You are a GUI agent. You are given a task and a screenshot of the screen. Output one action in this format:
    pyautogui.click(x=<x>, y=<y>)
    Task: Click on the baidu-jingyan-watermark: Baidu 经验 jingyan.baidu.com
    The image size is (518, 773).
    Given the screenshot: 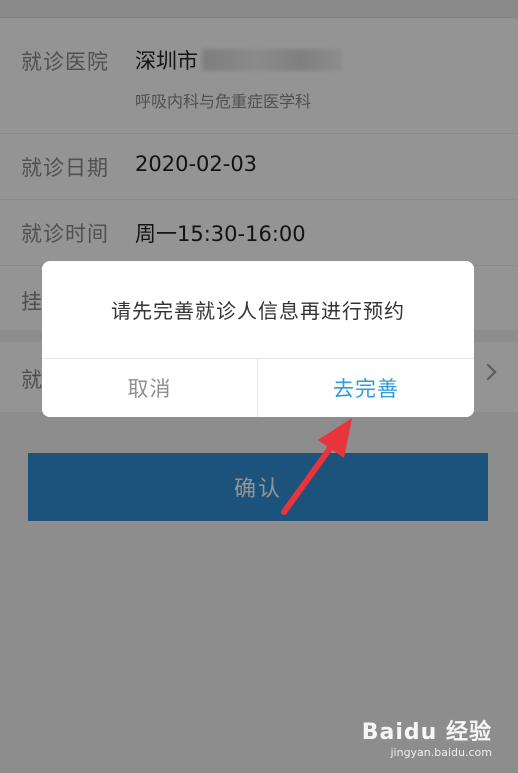 What is the action you would take?
    pyautogui.click(x=427, y=736)
    